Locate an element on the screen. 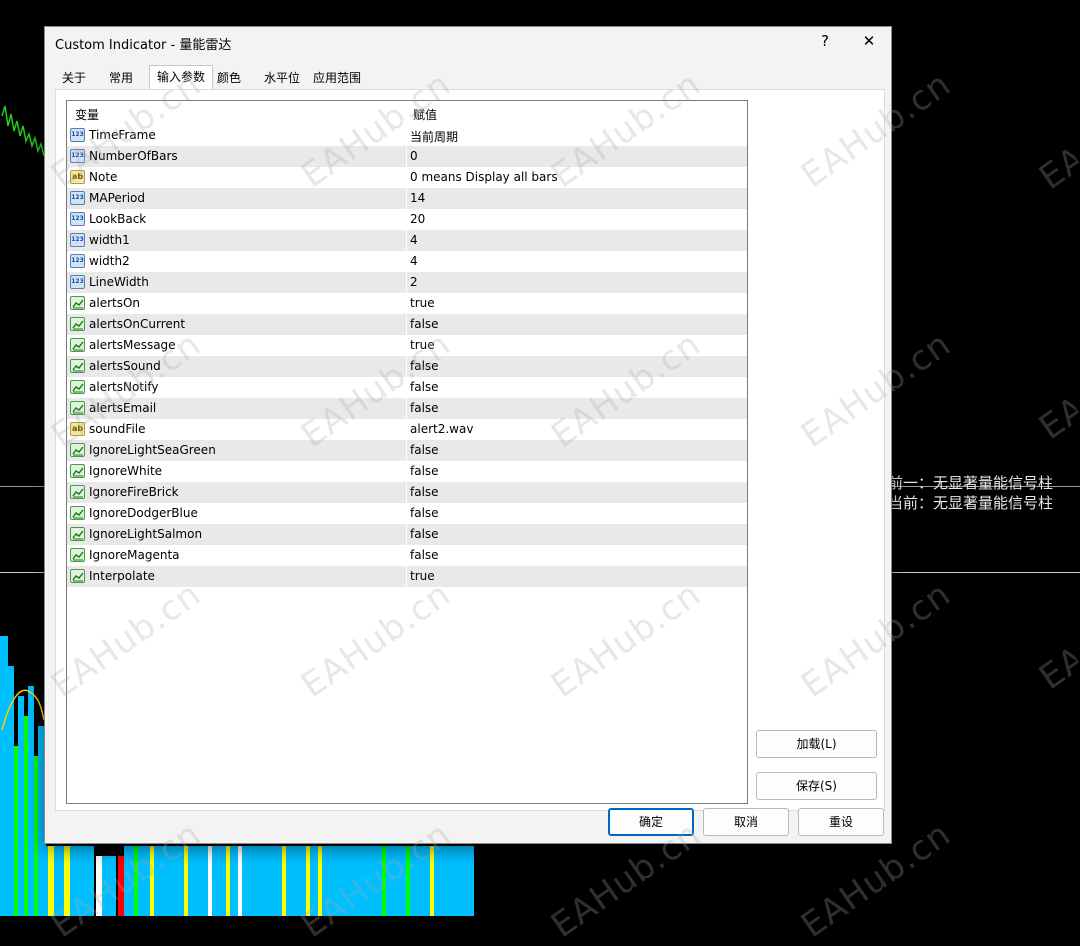 This screenshot has height=946, width=1080. parameter-value: 2 is located at coordinates (414, 282).